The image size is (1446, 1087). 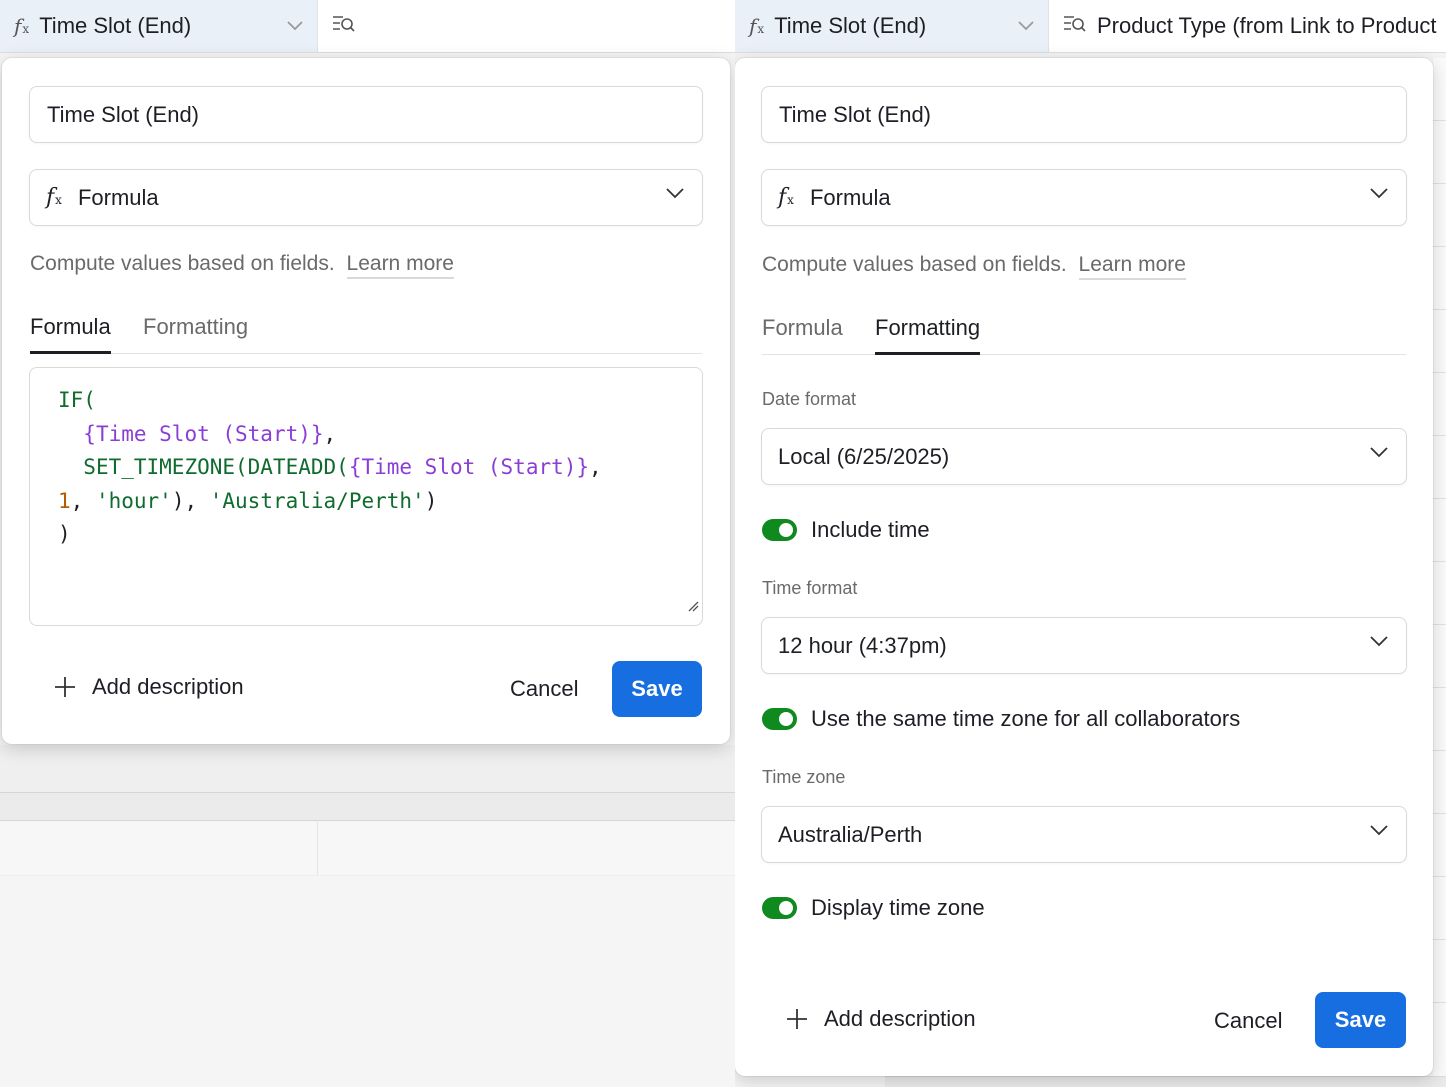 What do you see at coordinates (64, 500) in the screenshot?
I see `code-token: 1` at bounding box center [64, 500].